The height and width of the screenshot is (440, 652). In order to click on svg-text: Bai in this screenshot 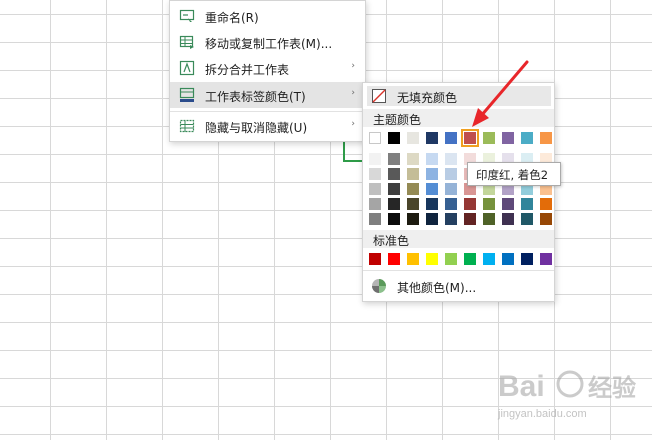, I will do `click(521, 386)`.